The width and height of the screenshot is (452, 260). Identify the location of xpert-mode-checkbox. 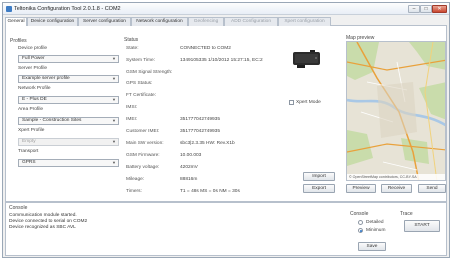
(291, 102).